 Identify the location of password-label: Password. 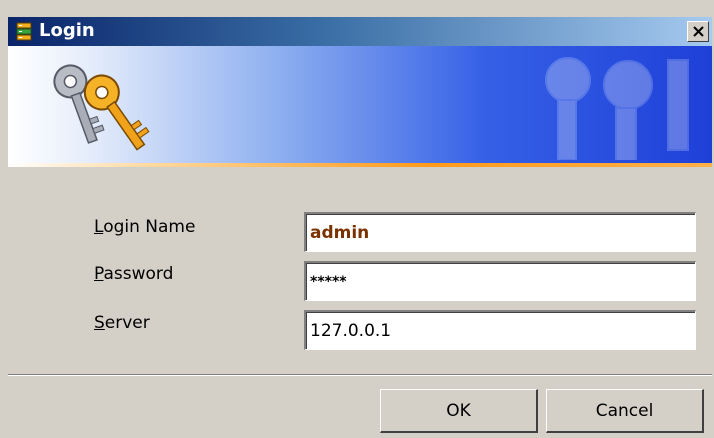
(134, 274).